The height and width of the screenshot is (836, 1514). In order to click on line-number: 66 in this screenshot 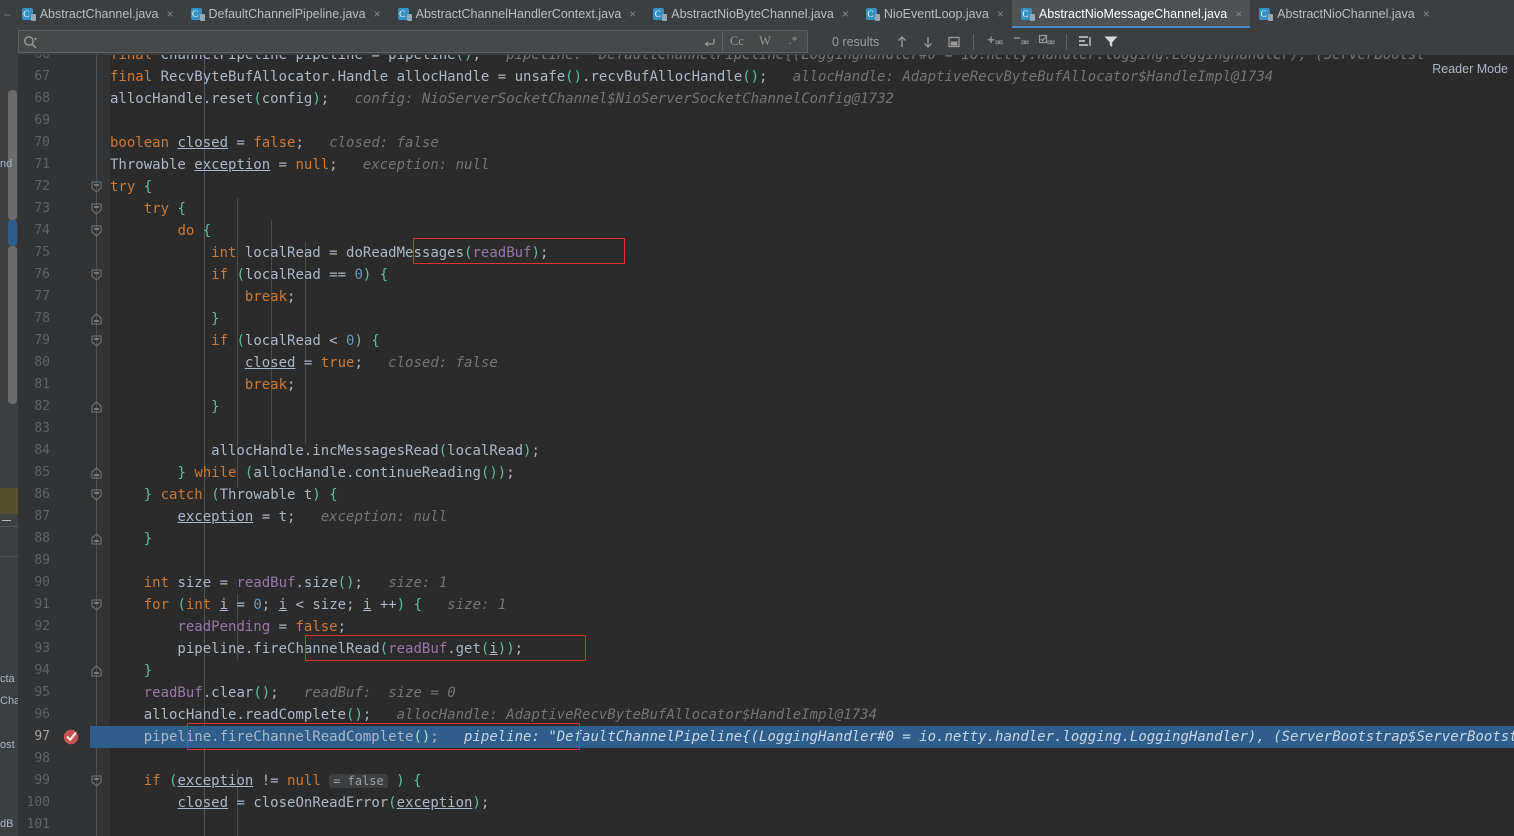, I will do `click(34, 60)`.